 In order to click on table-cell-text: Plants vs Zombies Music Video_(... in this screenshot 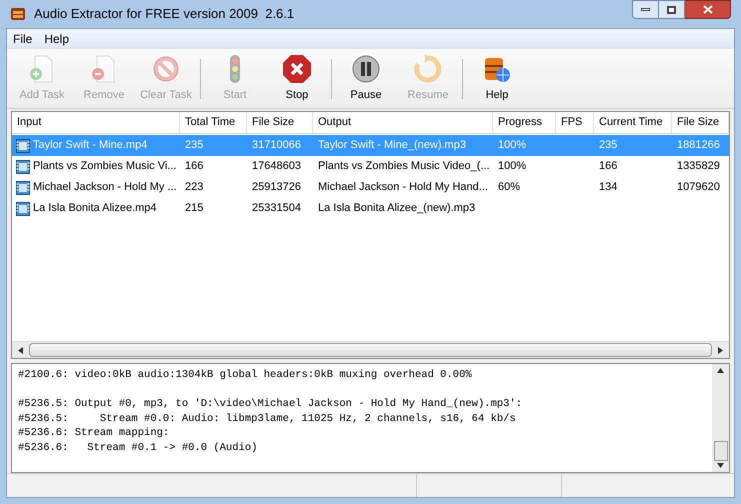, I will do `click(404, 166)`.